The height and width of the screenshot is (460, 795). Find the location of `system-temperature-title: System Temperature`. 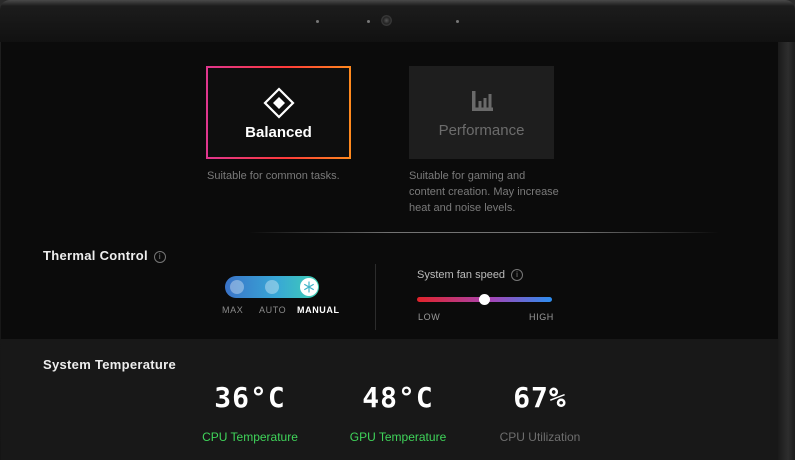

system-temperature-title: System Temperature is located at coordinates (110, 364).